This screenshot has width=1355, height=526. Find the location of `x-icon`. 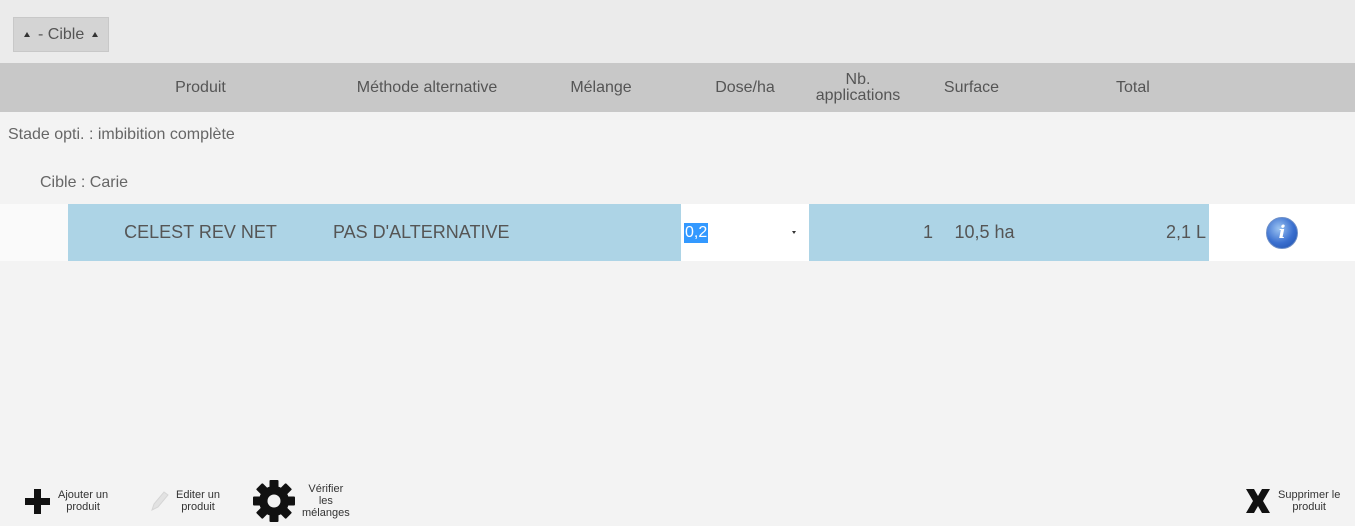

x-icon is located at coordinates (1258, 501).